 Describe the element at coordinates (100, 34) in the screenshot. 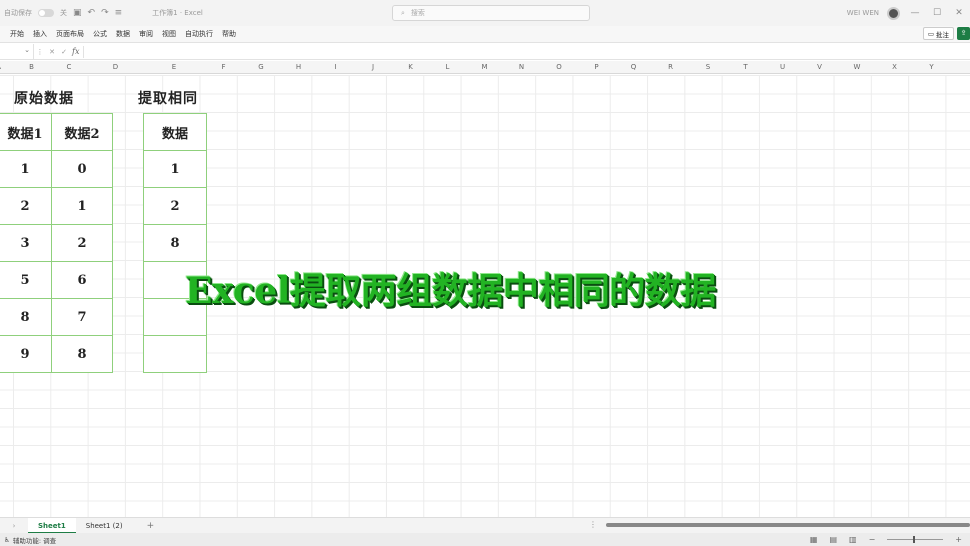

I see `tab-formulas: 公式` at that location.